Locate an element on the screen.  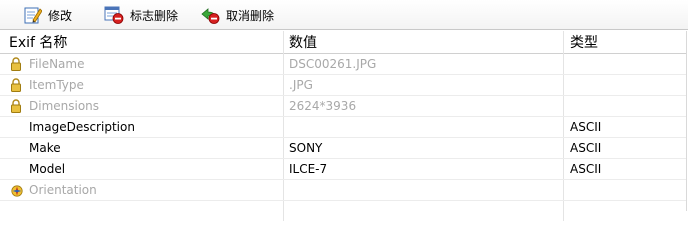
table-row: FileName DSC00261.JPG is located at coordinates (343, 64).